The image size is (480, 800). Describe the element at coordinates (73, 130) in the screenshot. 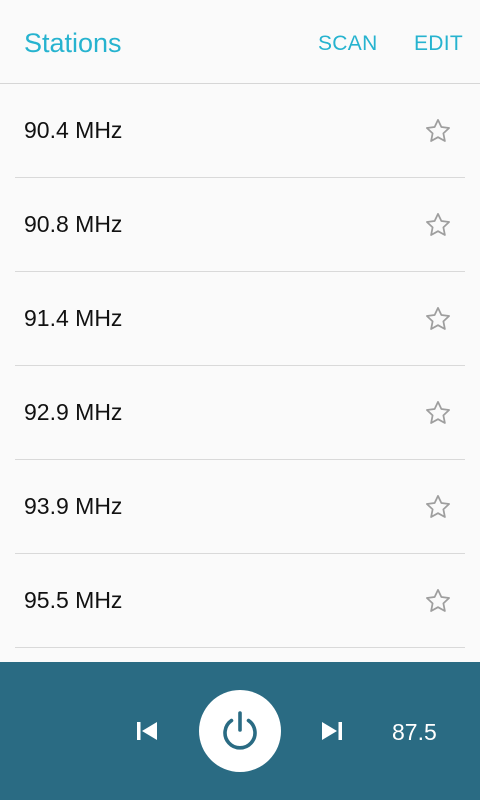

I see `station-frequency: 90.4 MHz` at that location.